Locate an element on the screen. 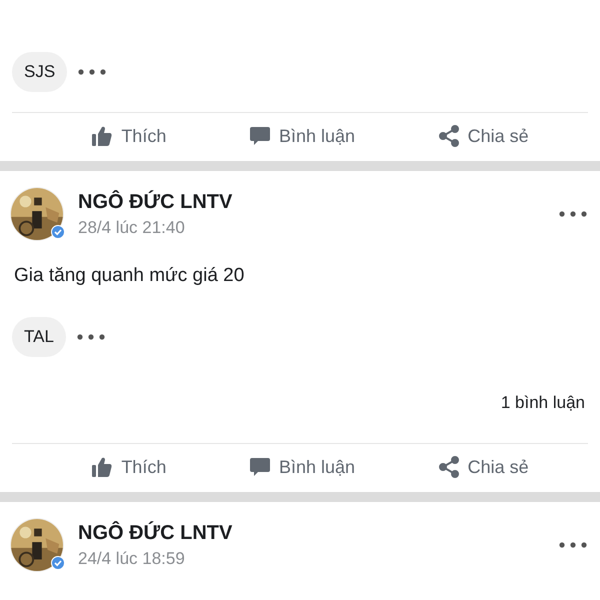 The image size is (600, 600). verified-badge-icon is located at coordinates (58, 232).